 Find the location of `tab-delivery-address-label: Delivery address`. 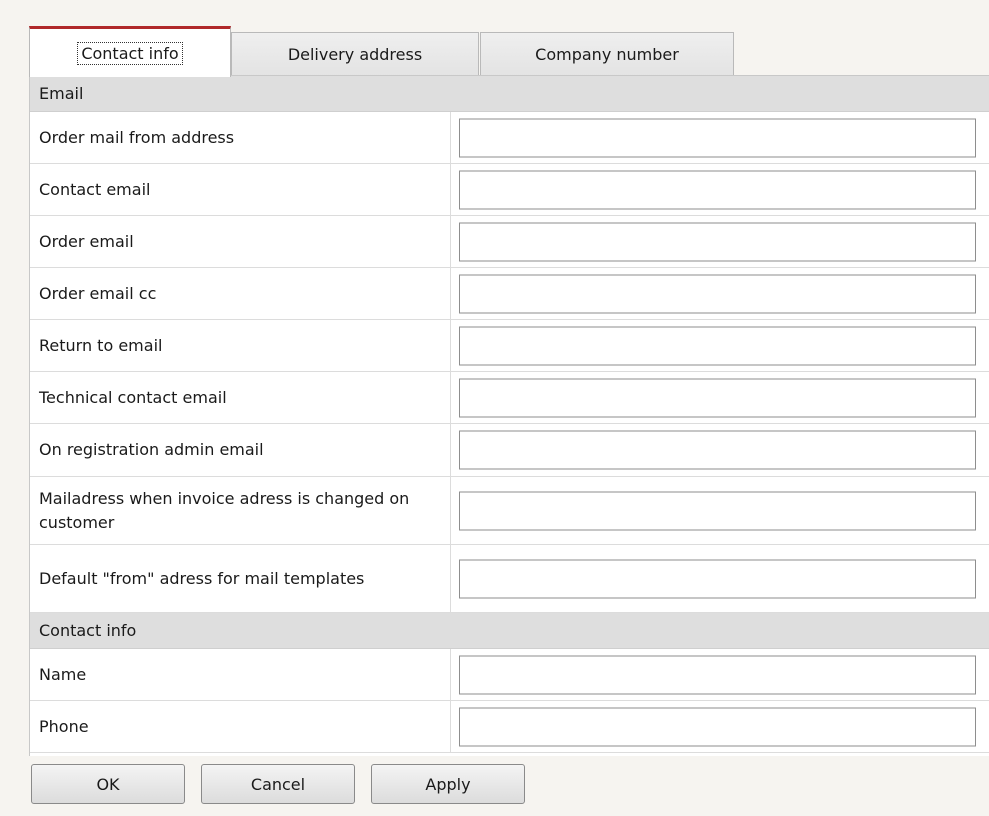

tab-delivery-address-label: Delivery address is located at coordinates (355, 54).